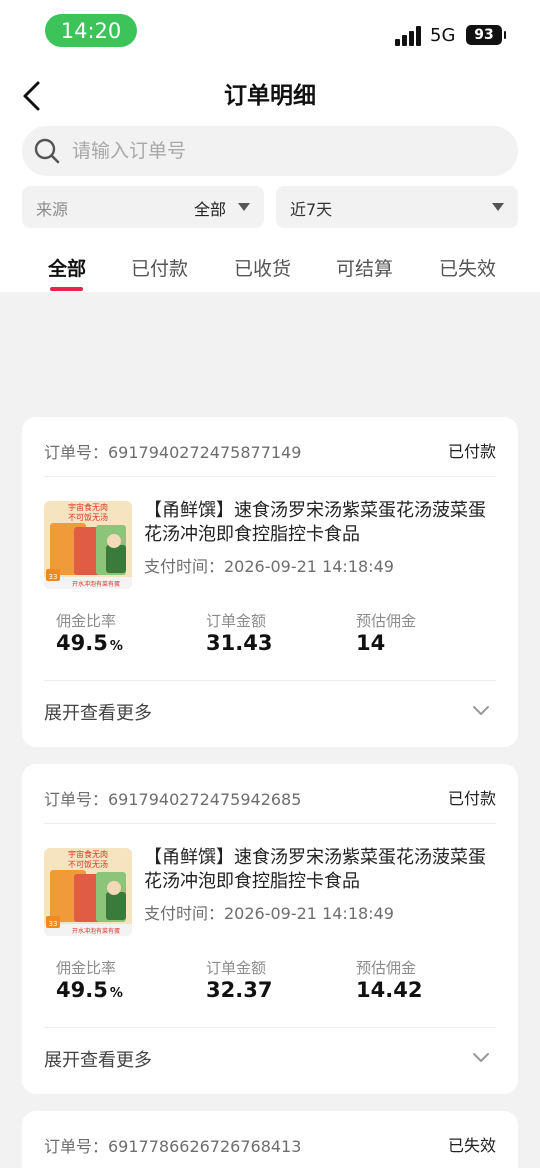 The width and height of the screenshot is (540, 1168). Describe the element at coordinates (262, 267) in the screenshot. I see `tab-received: 已收货` at that location.